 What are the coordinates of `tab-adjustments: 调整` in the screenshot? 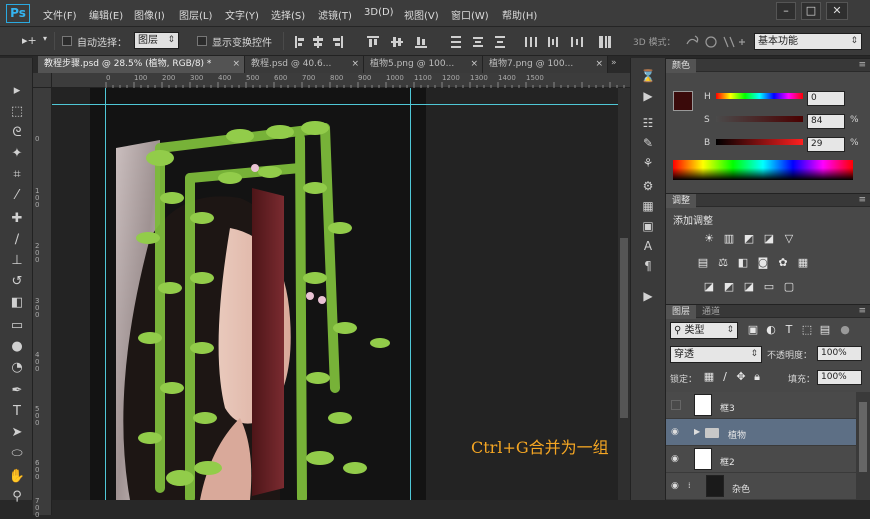 It's located at (681, 201).